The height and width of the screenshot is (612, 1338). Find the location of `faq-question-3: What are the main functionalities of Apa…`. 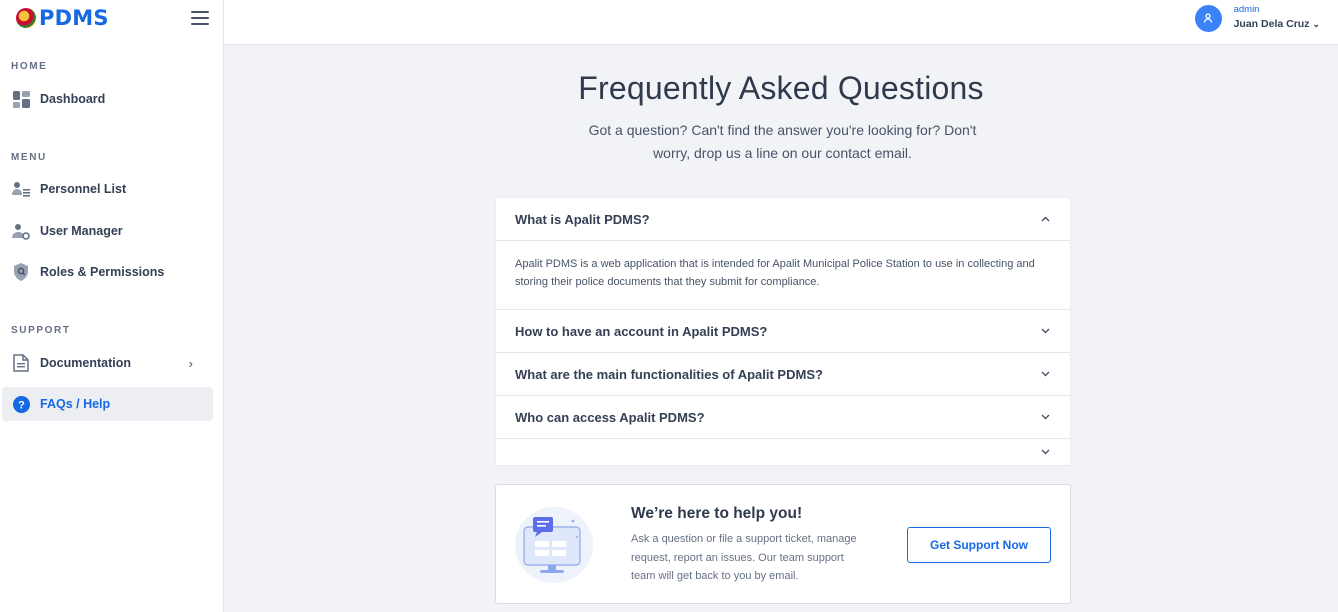

faq-question-3: What are the main functionalities of Apa… is located at coordinates (783, 374).